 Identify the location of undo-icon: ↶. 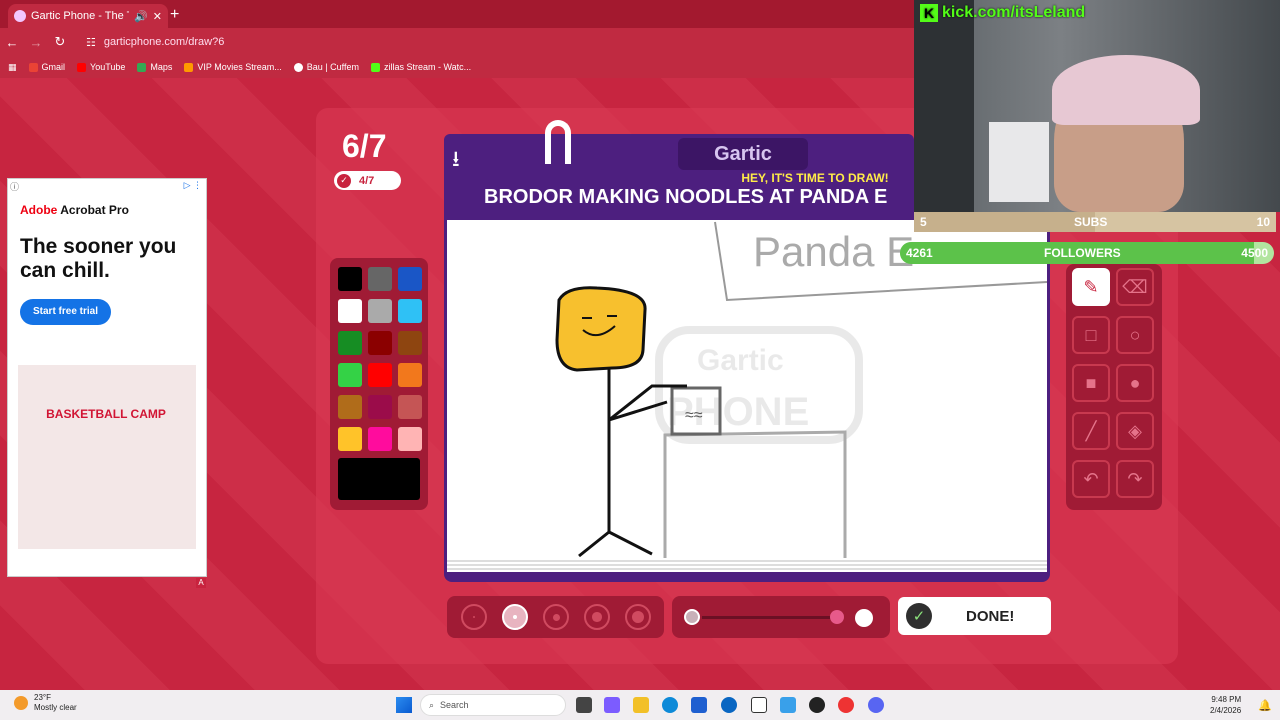
(1091, 478).